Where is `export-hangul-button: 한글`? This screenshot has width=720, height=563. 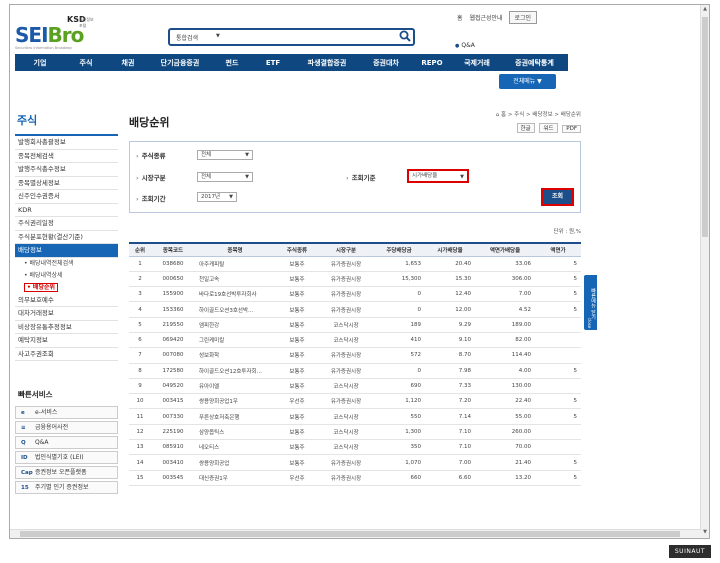
export-hangul-button: 한글 is located at coordinates (525, 128).